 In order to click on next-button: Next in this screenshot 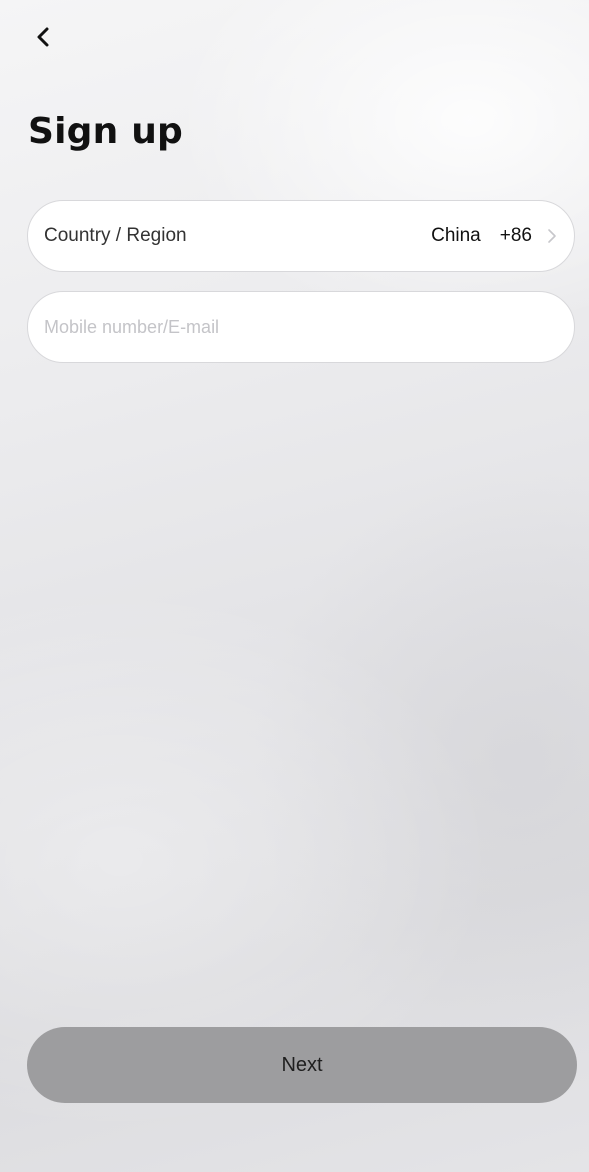, I will do `click(302, 1065)`.